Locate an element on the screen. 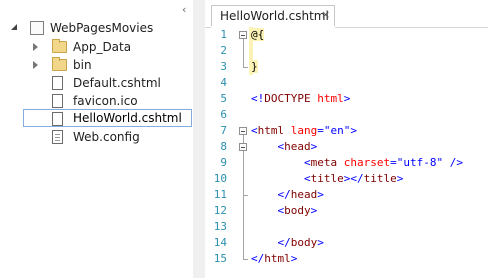 This screenshot has height=278, width=488. line-number: 13 is located at coordinates (220, 226).